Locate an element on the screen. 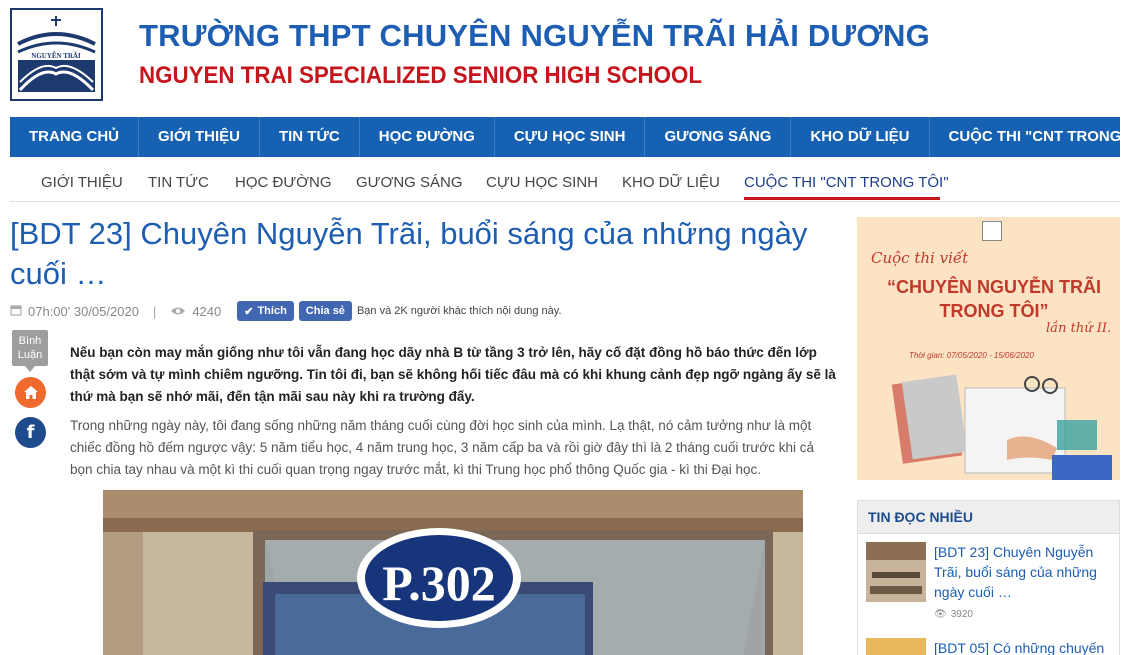  banner-title: “CHUYÊN NGUYỄN TRÃI TRONG TÔI” is located at coordinates (993, 299).